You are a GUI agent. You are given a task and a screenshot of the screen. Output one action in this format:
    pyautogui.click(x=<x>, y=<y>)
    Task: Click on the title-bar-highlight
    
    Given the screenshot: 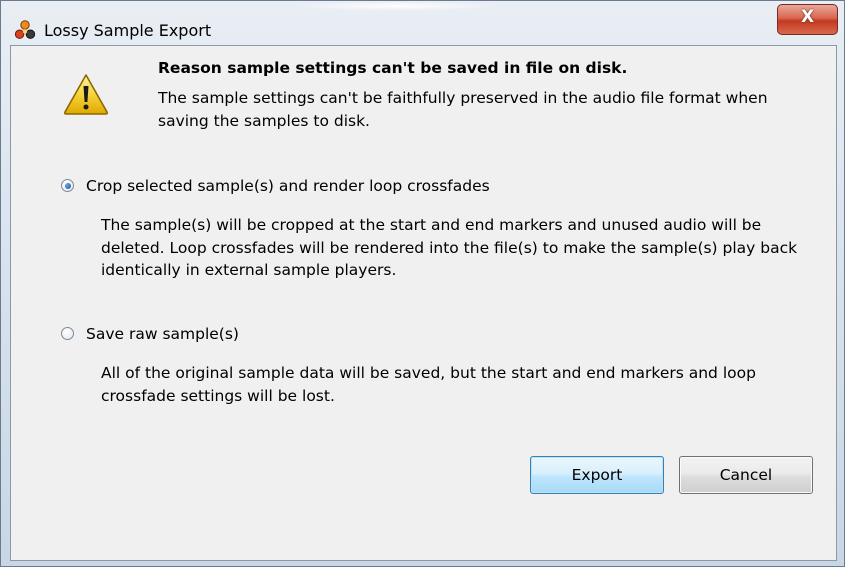 What is the action you would take?
    pyautogui.click(x=396, y=6)
    